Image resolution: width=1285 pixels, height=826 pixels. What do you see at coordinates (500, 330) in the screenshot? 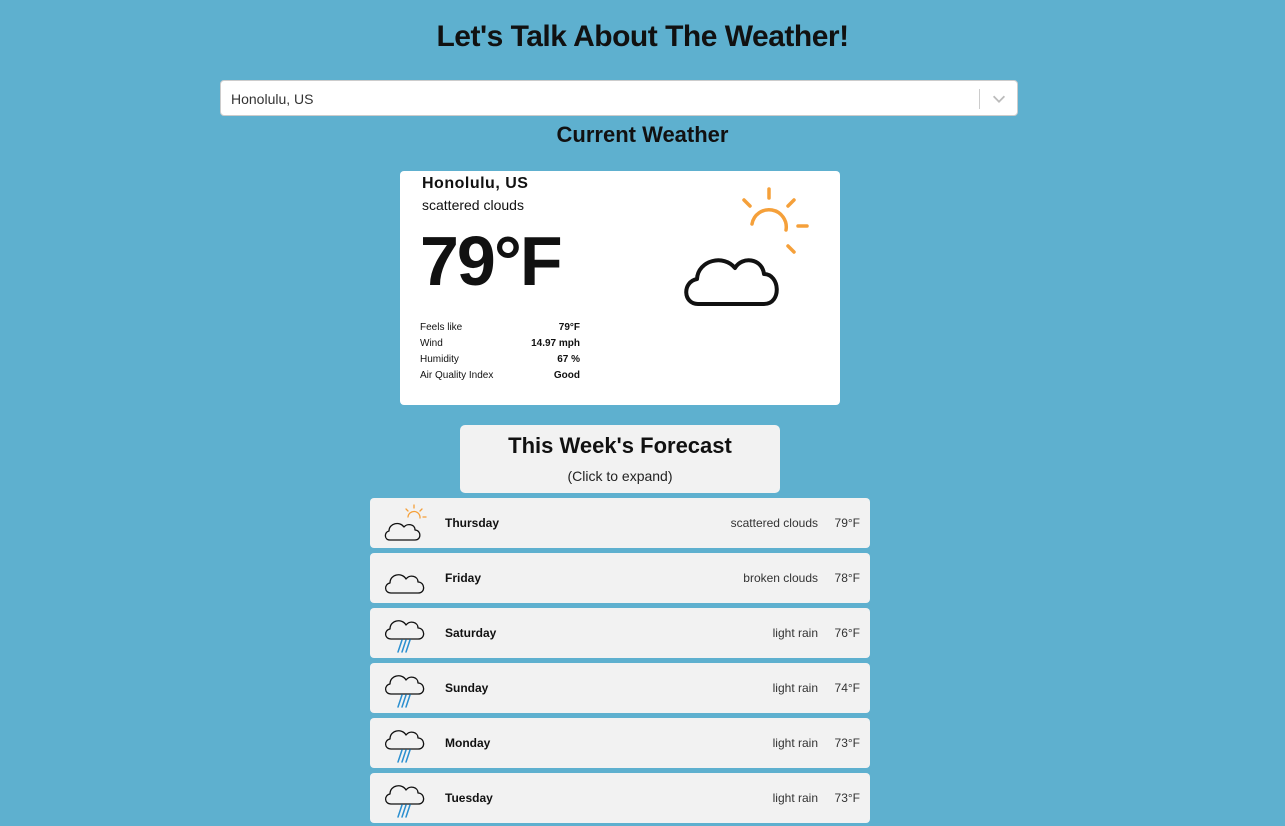
I see `detail-row: Feels like 79°F` at bounding box center [500, 330].